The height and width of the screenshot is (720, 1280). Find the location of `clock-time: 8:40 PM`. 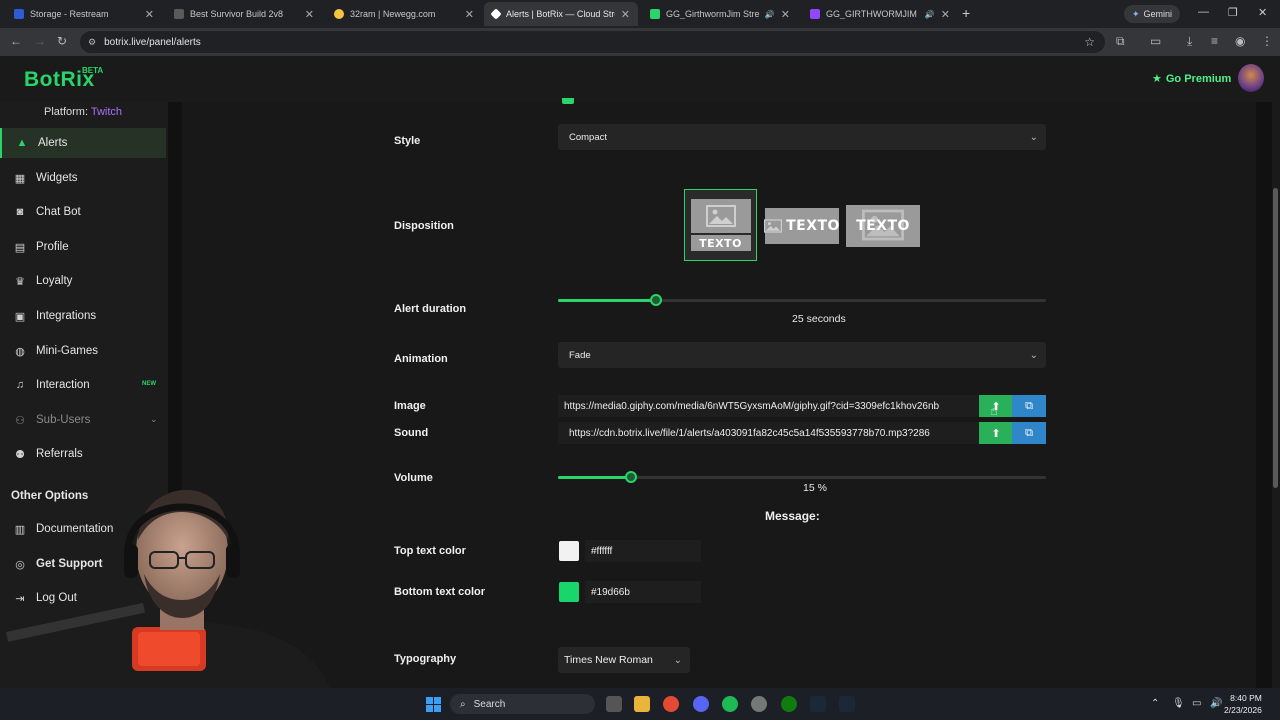

clock-time: 8:40 PM is located at coordinates (1246, 698).